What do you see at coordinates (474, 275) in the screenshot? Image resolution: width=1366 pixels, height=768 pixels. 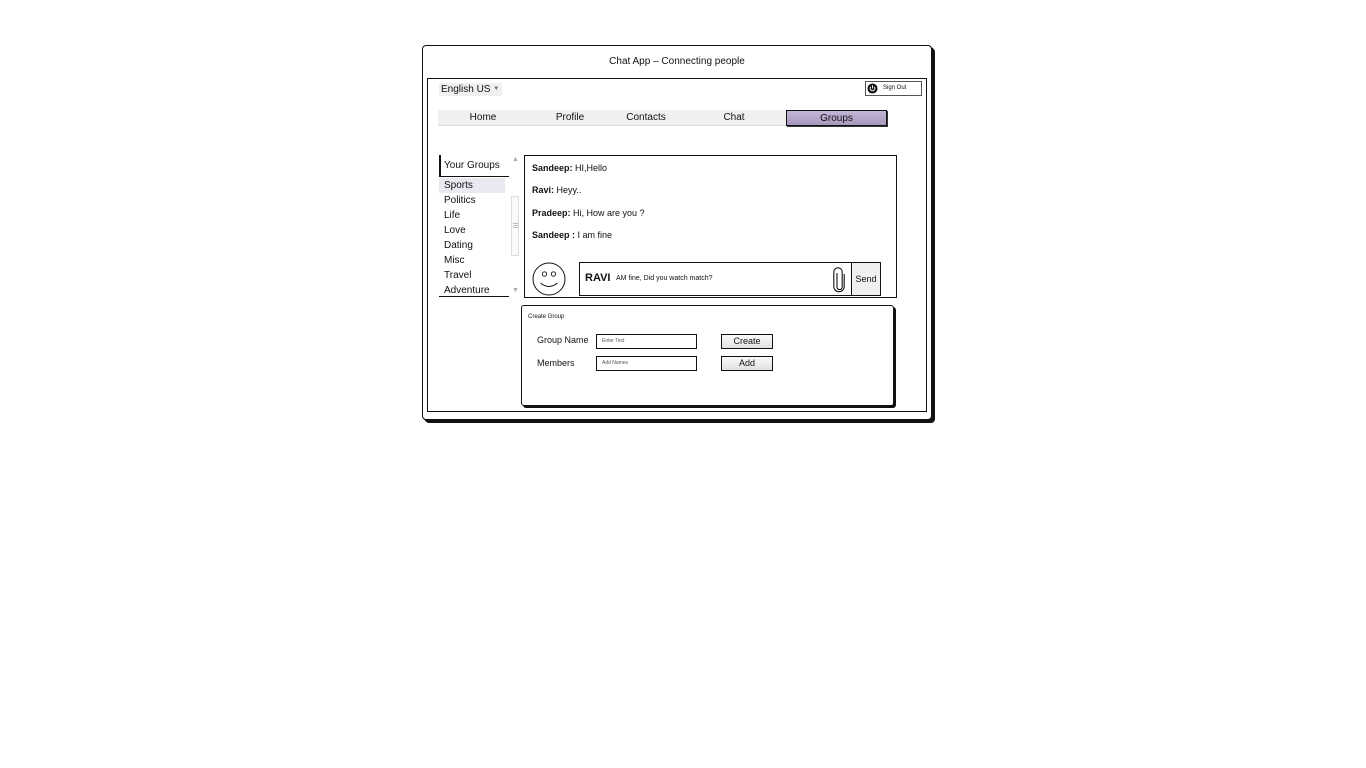 I see `group-item-travel: Travel` at bounding box center [474, 275].